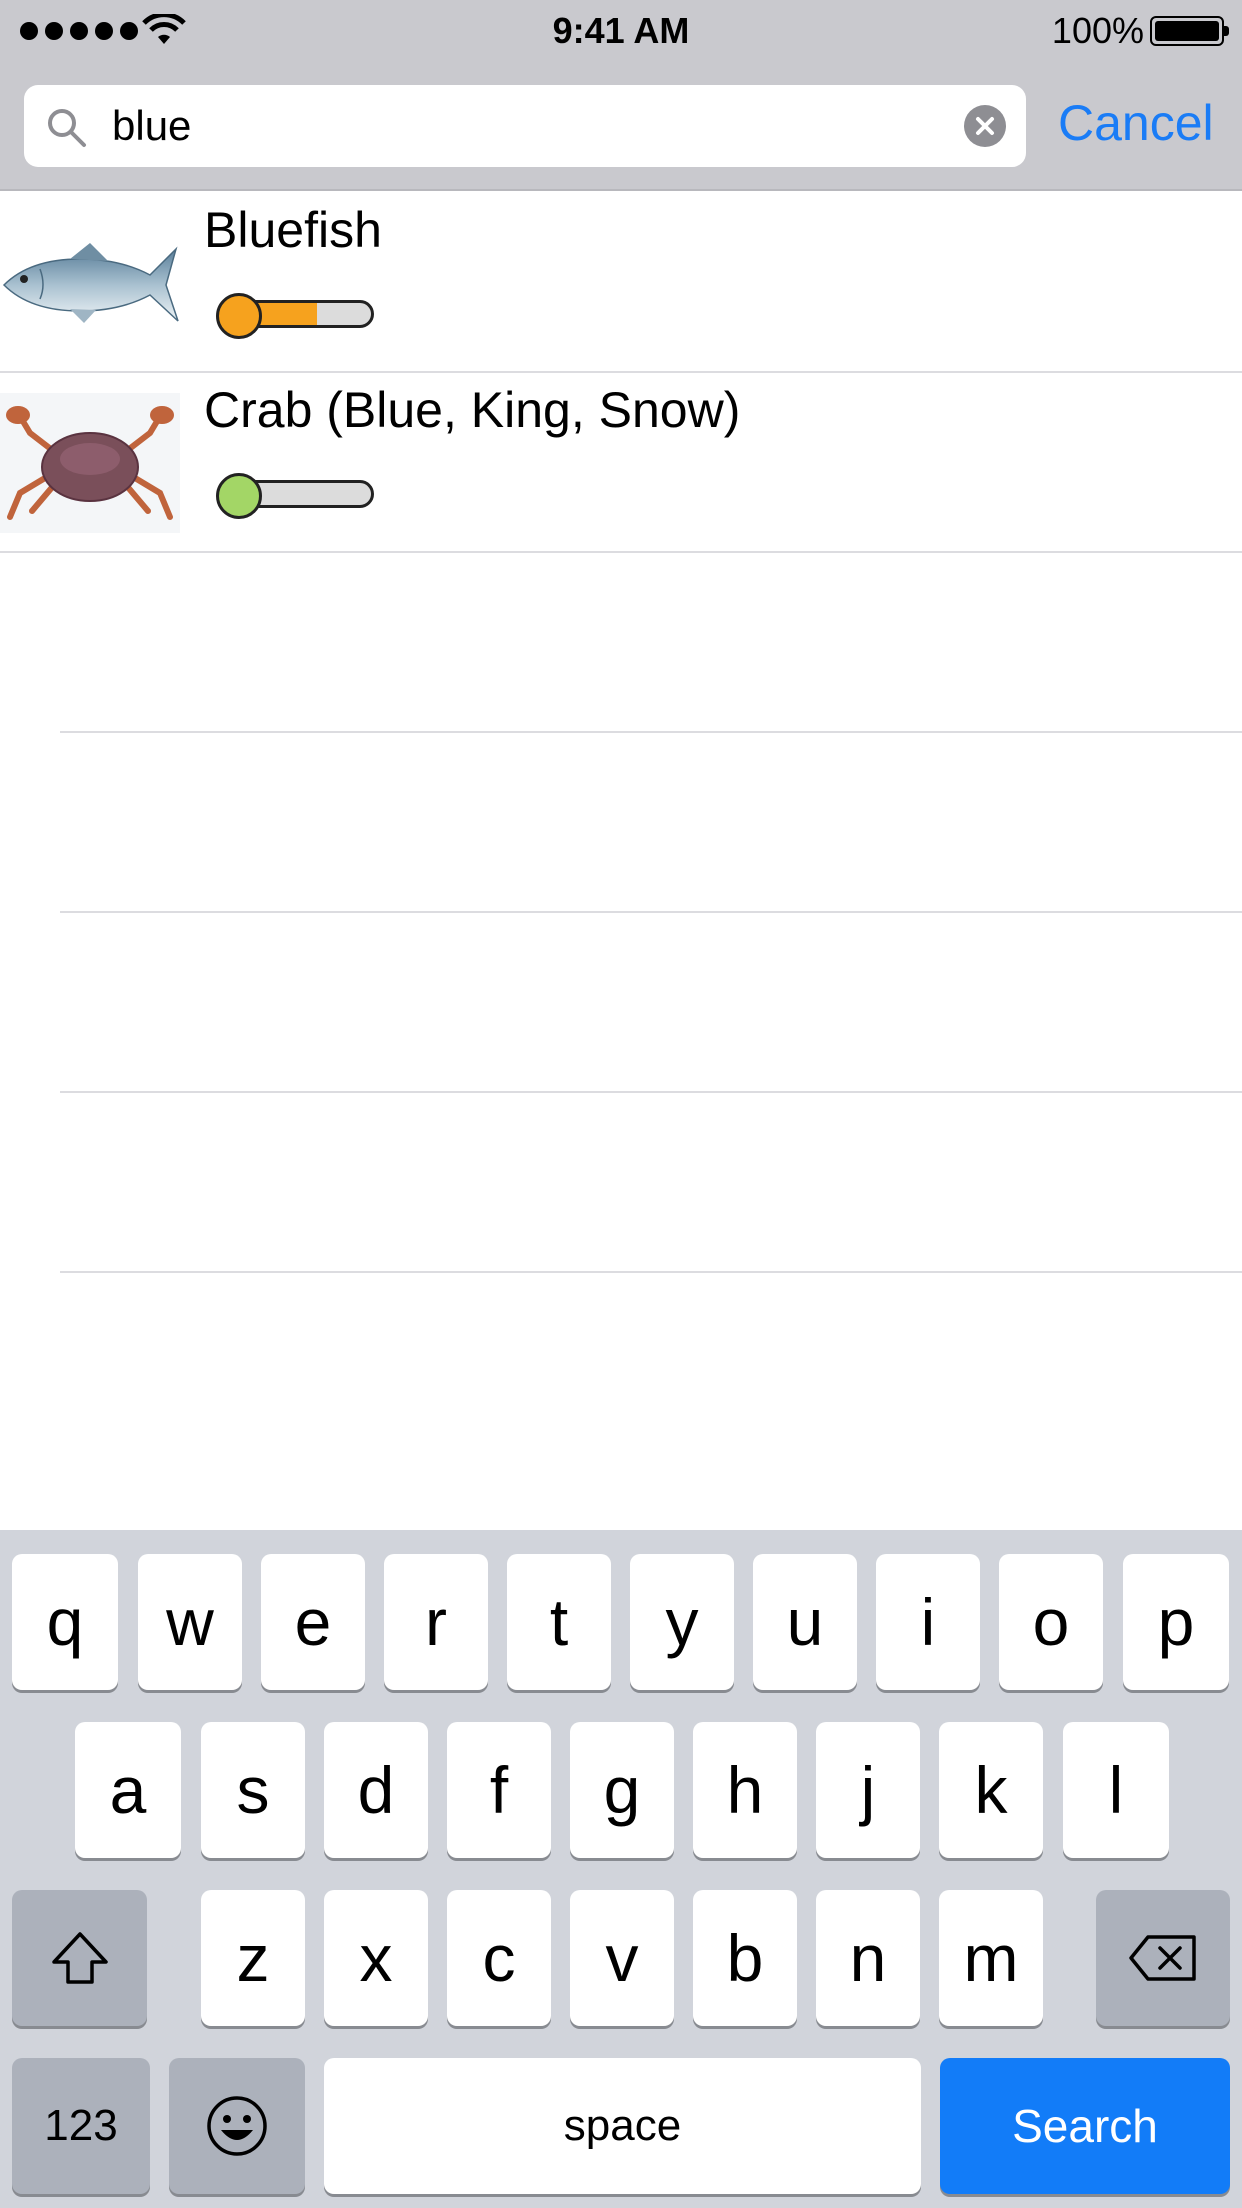 This screenshot has width=1242, height=2208. Describe the element at coordinates (559, 1622) in the screenshot. I see `key-t: t` at that location.